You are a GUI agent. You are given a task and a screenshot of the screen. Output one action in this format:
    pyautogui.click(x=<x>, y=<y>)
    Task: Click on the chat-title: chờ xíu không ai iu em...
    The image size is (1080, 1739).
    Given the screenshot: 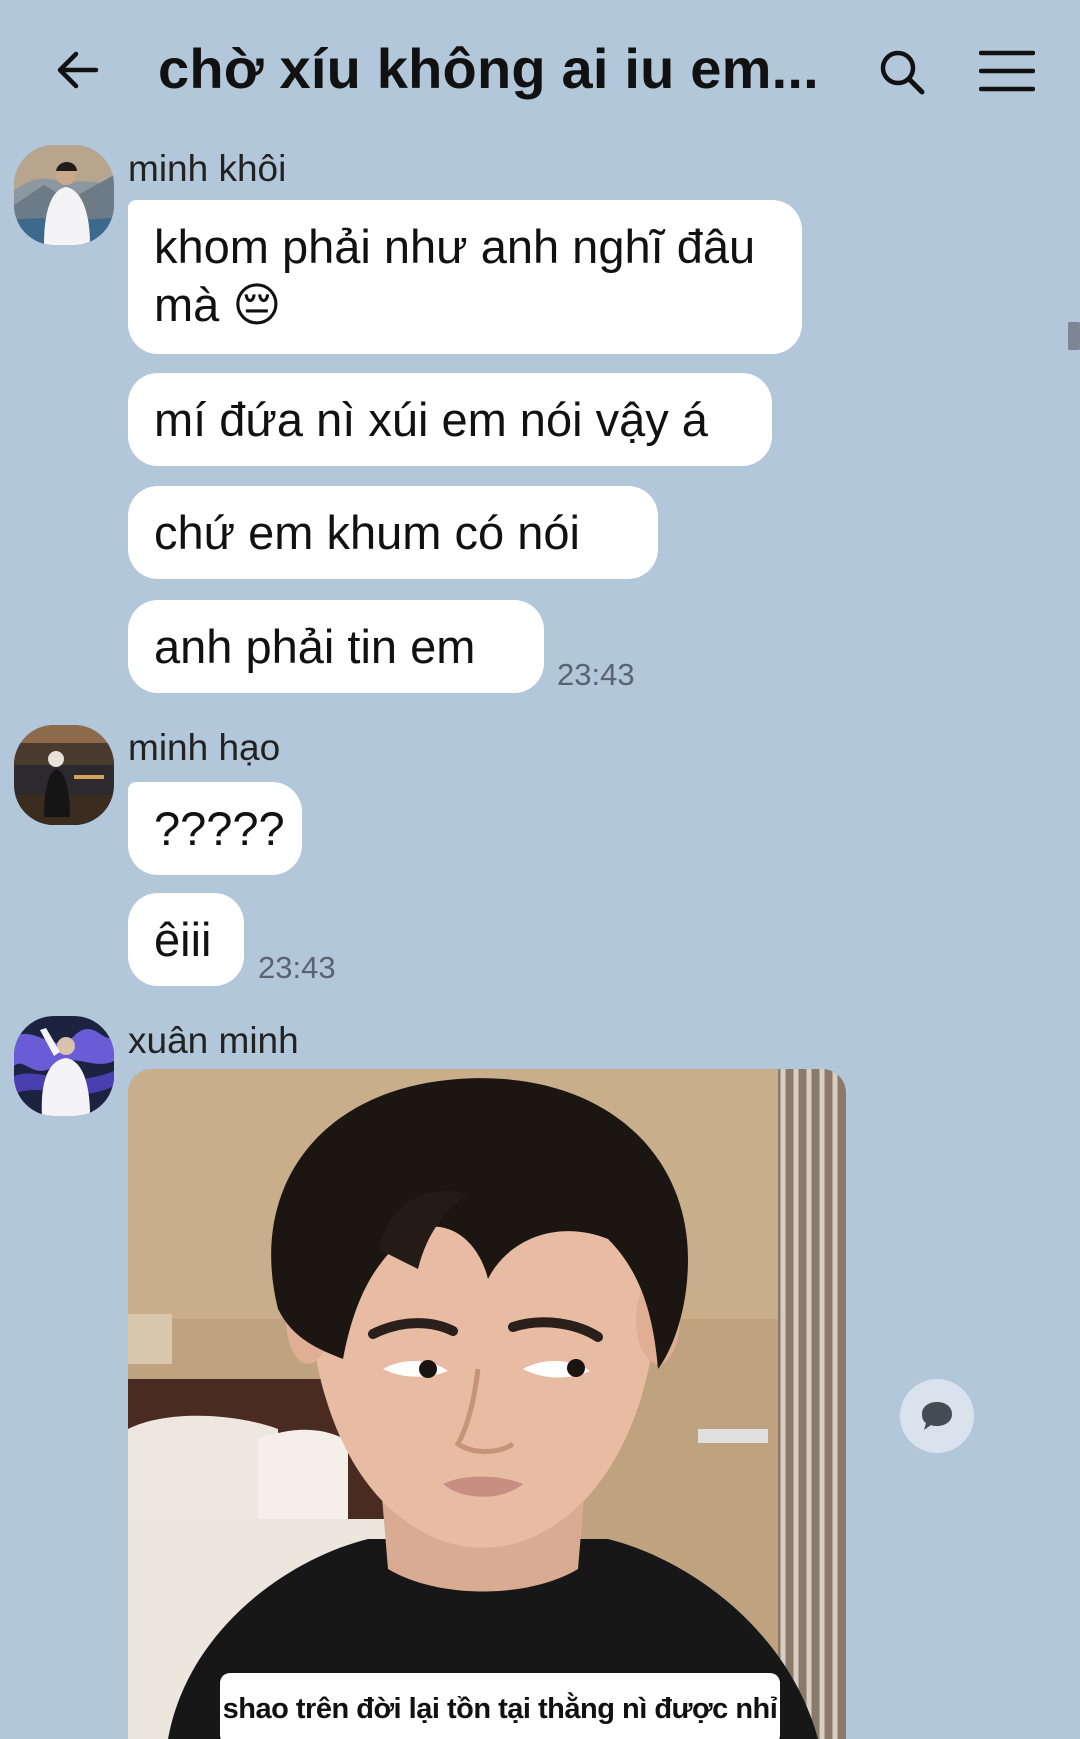 What is the action you would take?
    pyautogui.click(x=488, y=68)
    